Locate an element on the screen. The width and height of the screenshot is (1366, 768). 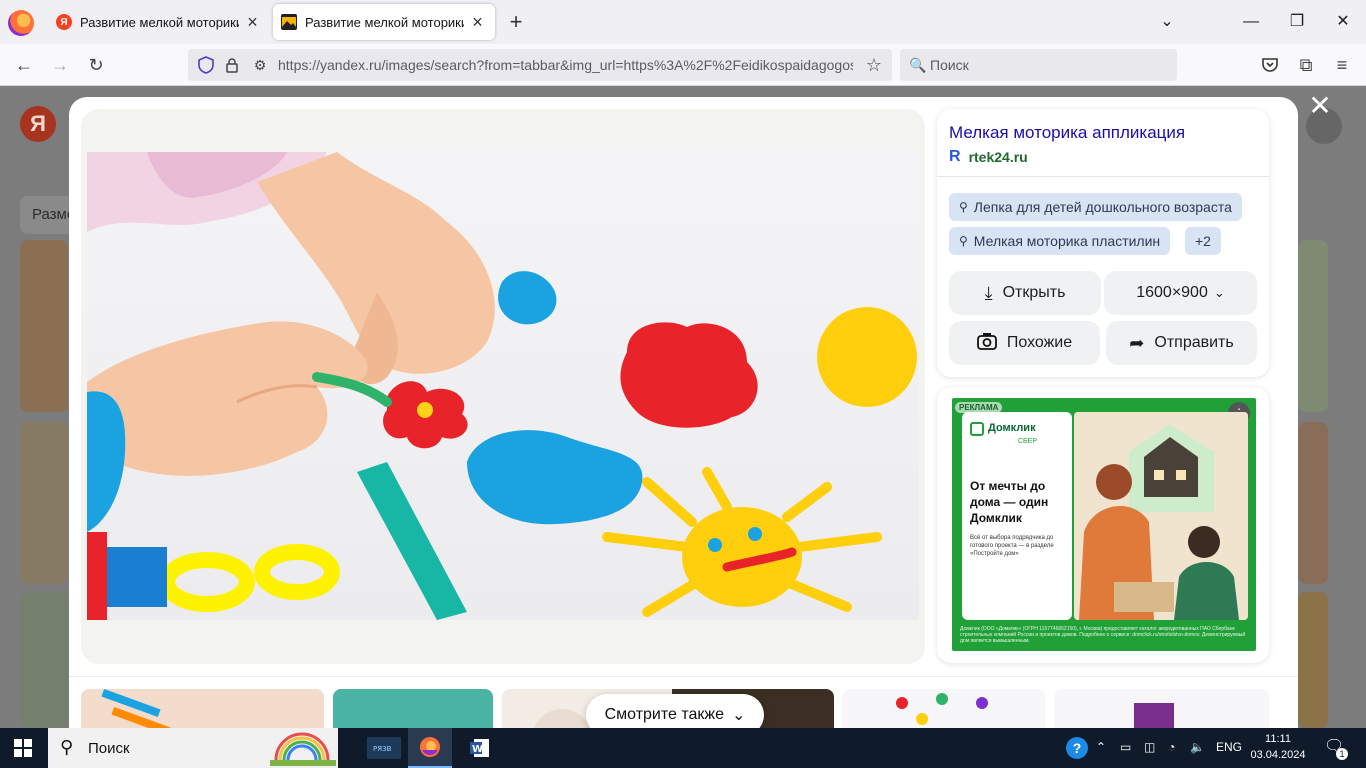
windows-start-icon is located at coordinates (23, 748).